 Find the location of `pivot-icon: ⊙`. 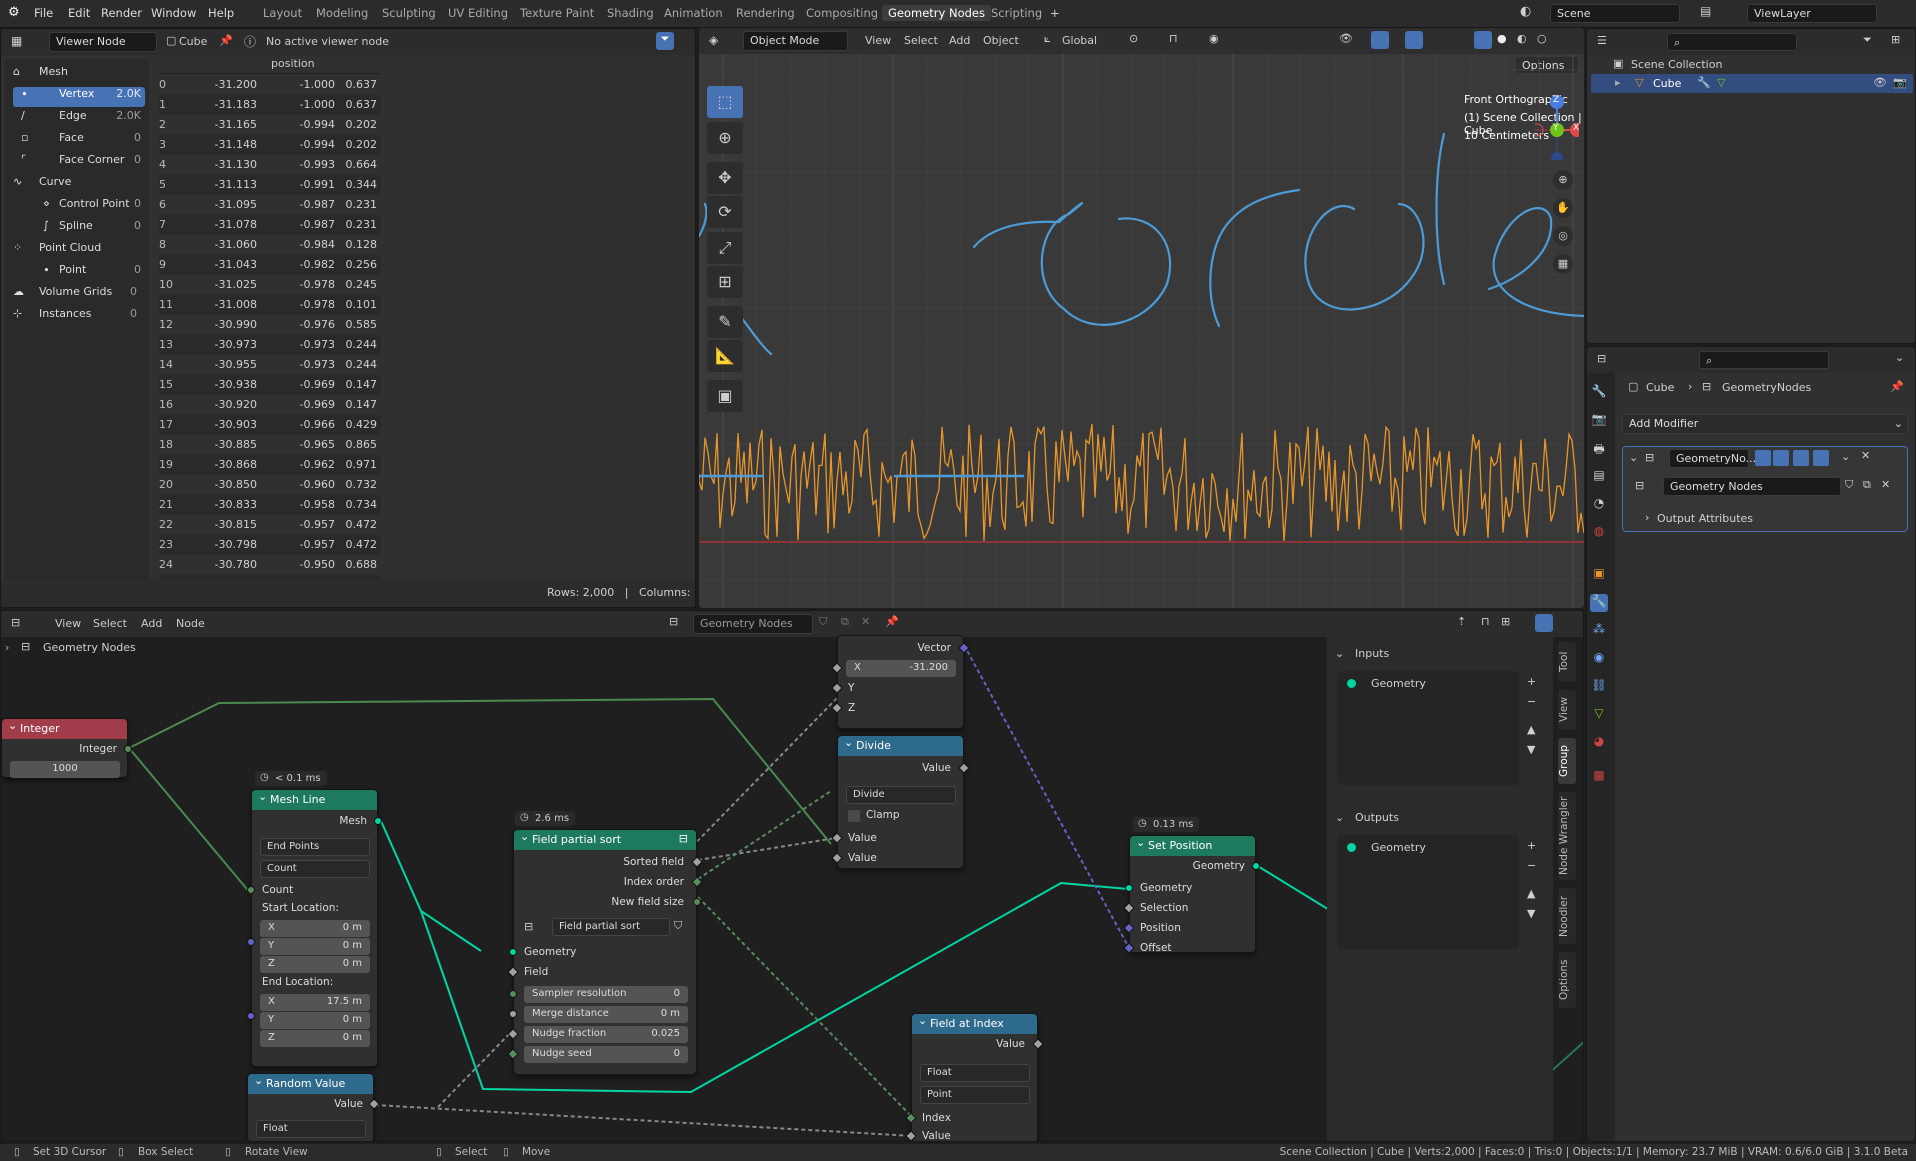

pivot-icon: ⊙ is located at coordinates (1133, 38).